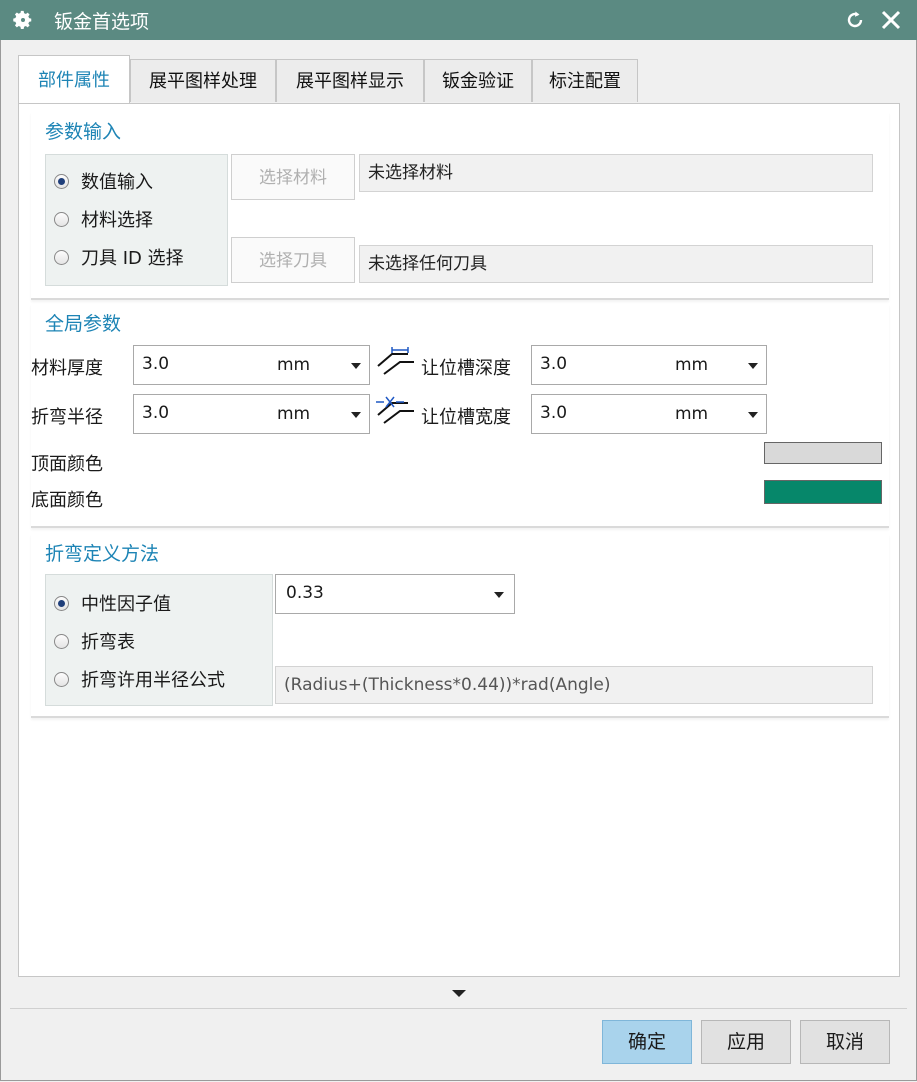  What do you see at coordinates (67, 500) in the screenshot?
I see `bottom-color-label: 底面颜色` at bounding box center [67, 500].